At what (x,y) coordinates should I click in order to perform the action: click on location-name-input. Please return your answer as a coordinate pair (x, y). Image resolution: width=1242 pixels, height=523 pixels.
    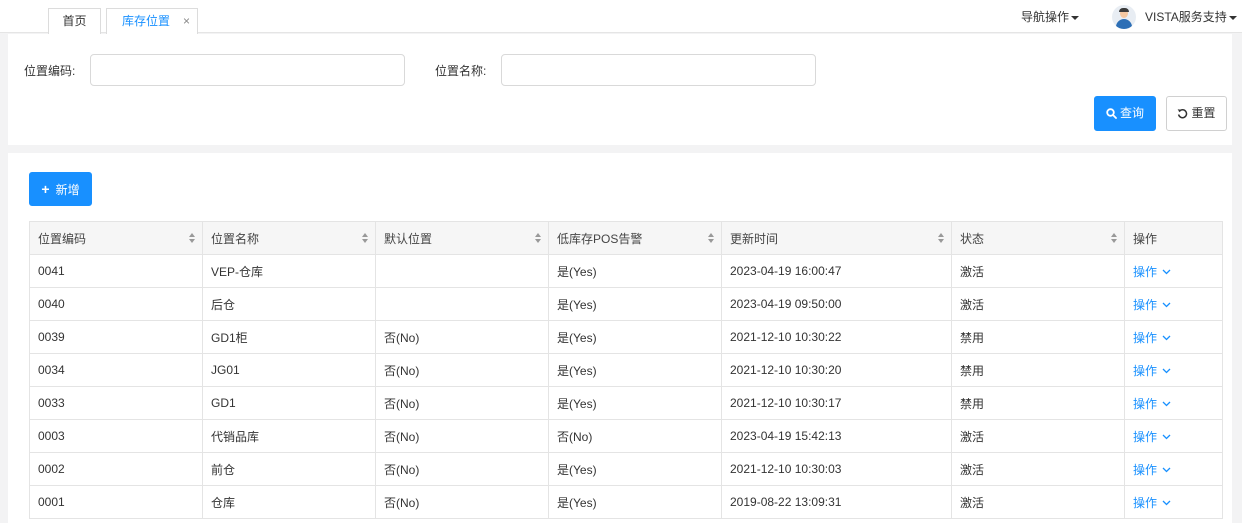
    Looking at the image, I should click on (658, 70).